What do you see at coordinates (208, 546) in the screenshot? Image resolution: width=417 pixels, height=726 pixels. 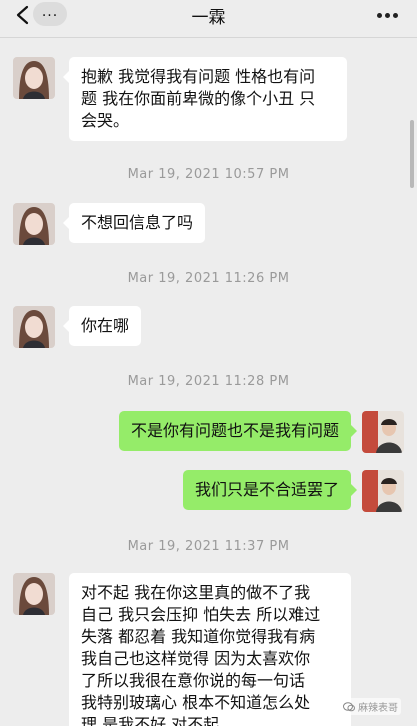 I see `timestamp: Mar 19, 2021 11:37 PM` at bounding box center [208, 546].